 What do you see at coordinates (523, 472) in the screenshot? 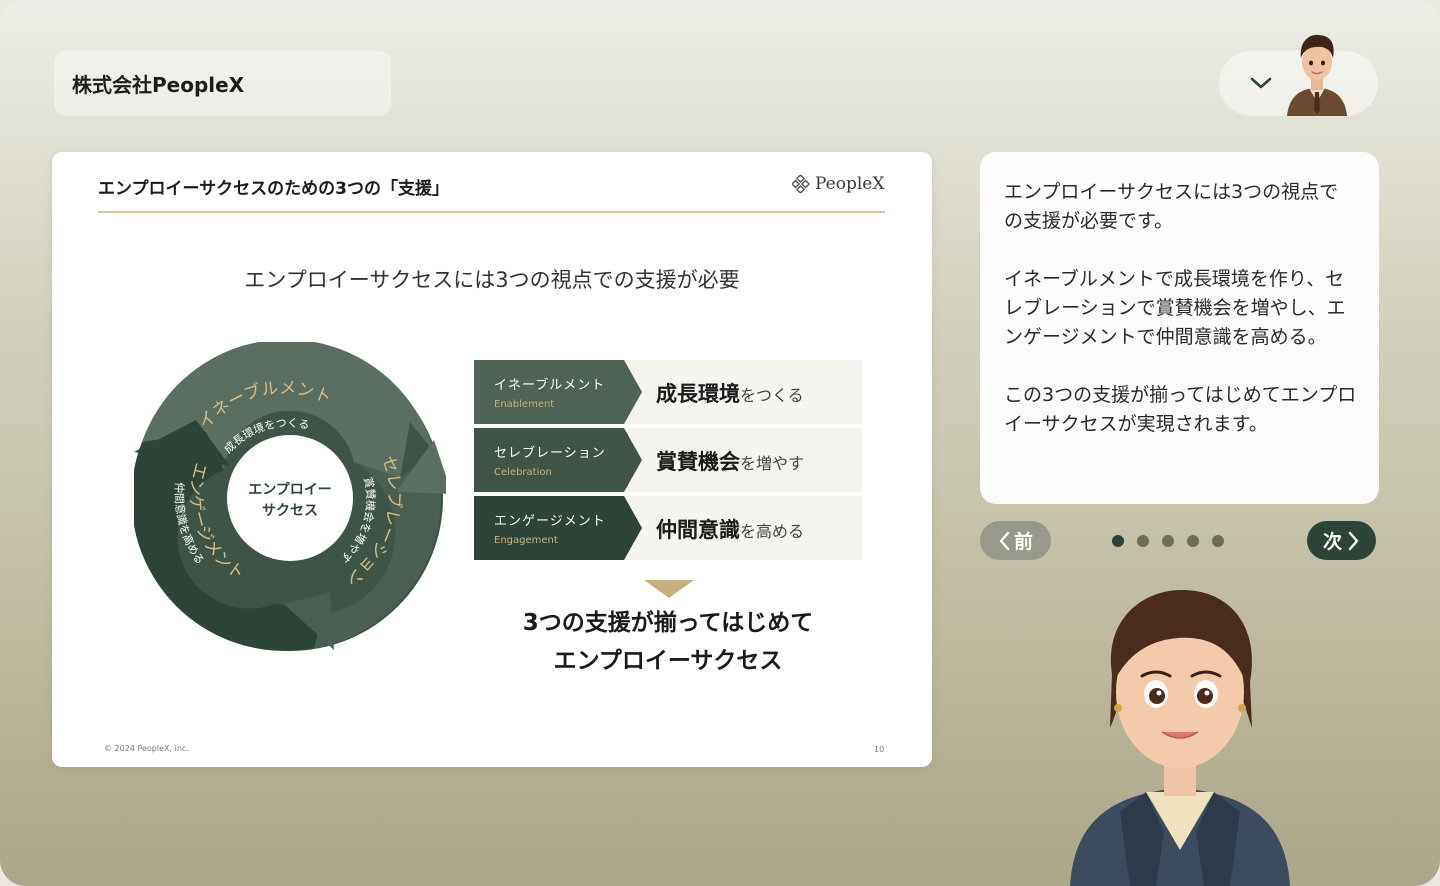
I see `support-tag-en: Celebration` at bounding box center [523, 472].